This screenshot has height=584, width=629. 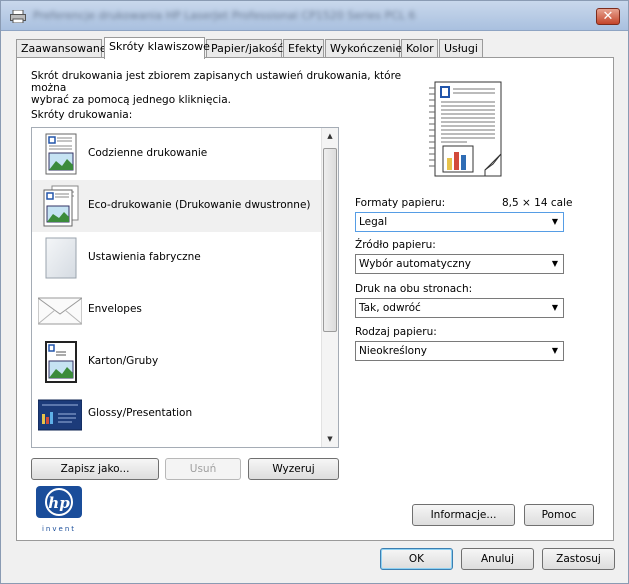 I want to click on tab-paper-quality: Papier/jakość, so click(x=244, y=48).